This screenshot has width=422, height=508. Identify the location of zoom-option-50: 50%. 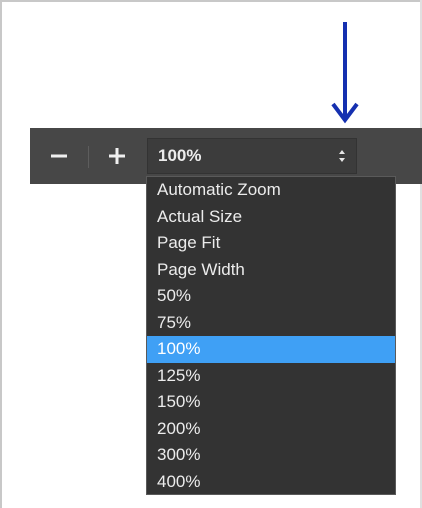
(271, 296).